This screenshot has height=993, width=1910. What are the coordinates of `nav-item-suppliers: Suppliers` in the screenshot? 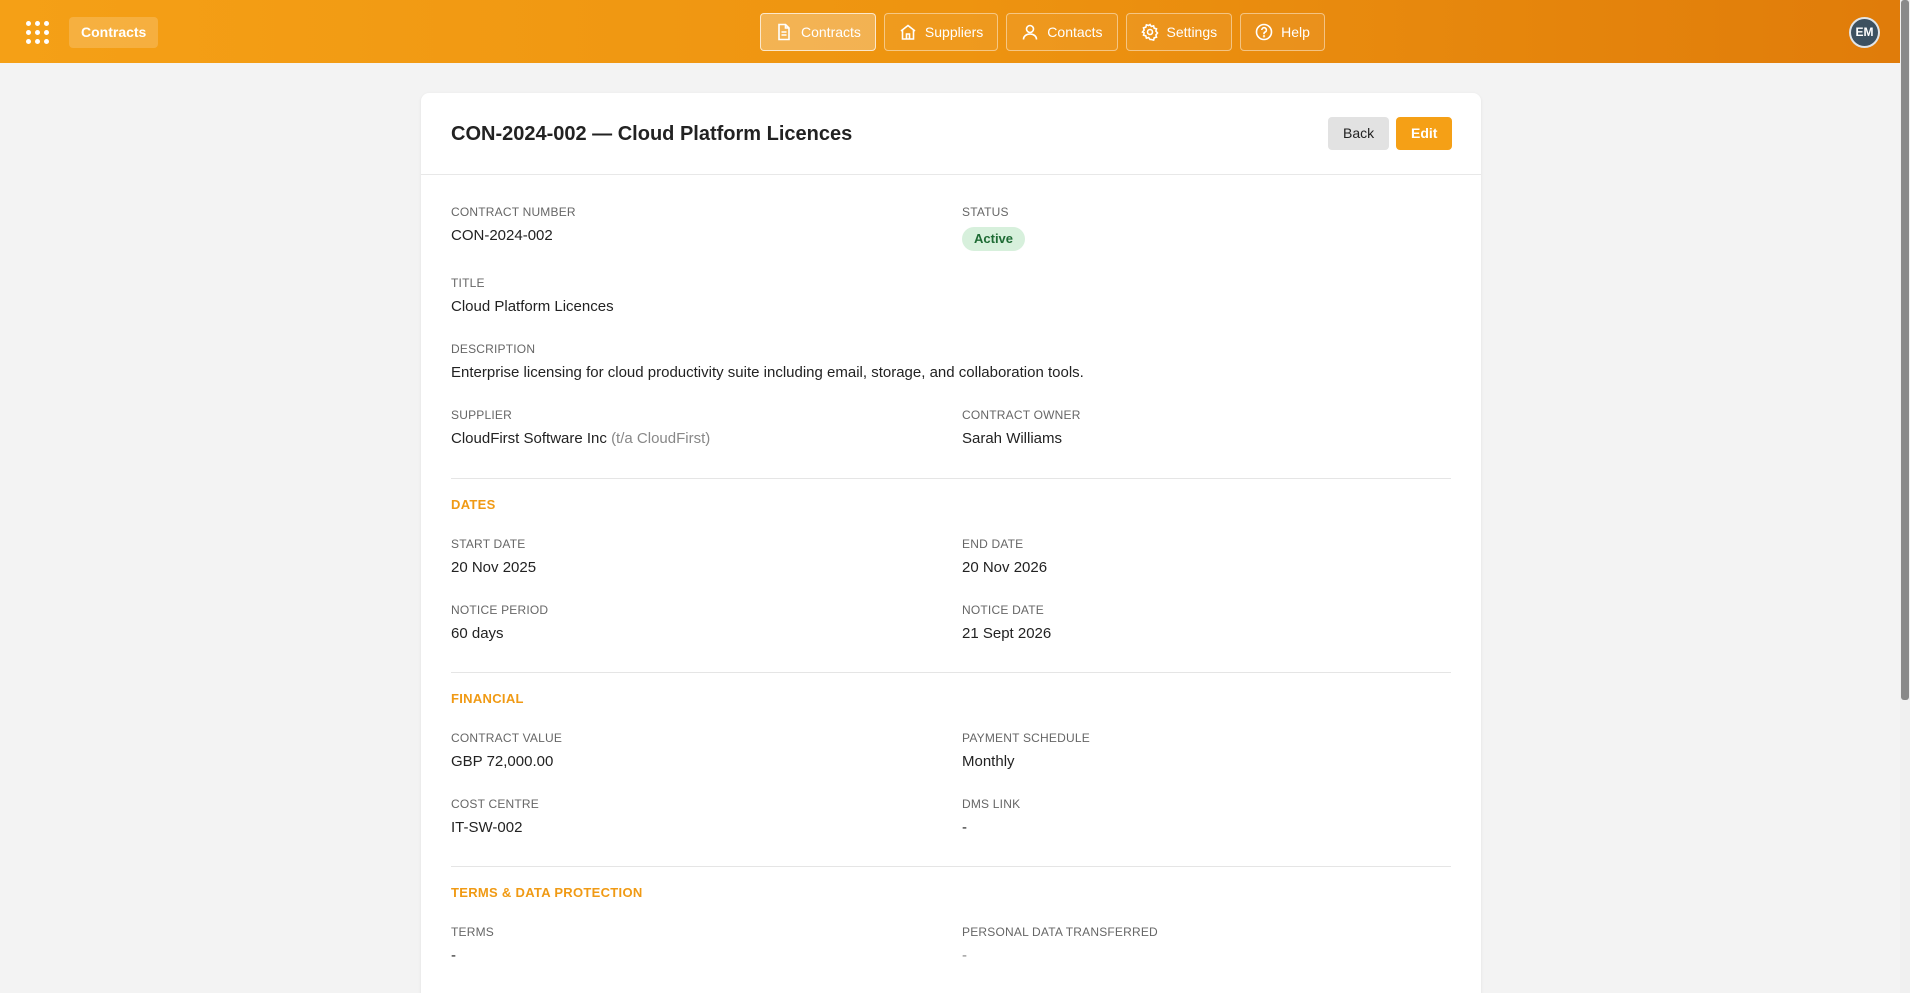 It's located at (941, 32).